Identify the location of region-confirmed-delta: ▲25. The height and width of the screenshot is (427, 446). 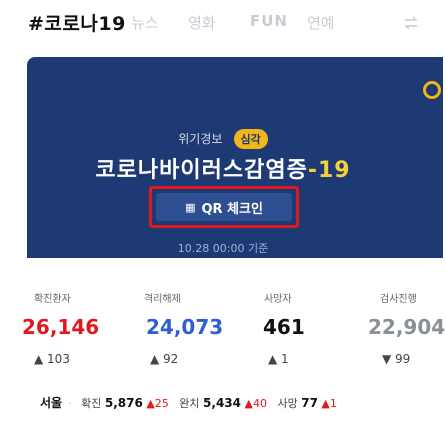
(157, 403).